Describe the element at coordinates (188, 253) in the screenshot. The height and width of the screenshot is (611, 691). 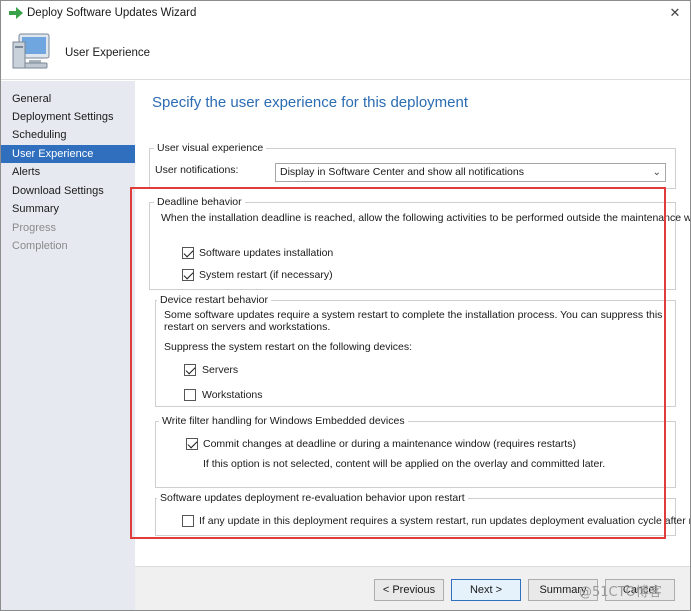
I see `software-updates-checkbox` at that location.